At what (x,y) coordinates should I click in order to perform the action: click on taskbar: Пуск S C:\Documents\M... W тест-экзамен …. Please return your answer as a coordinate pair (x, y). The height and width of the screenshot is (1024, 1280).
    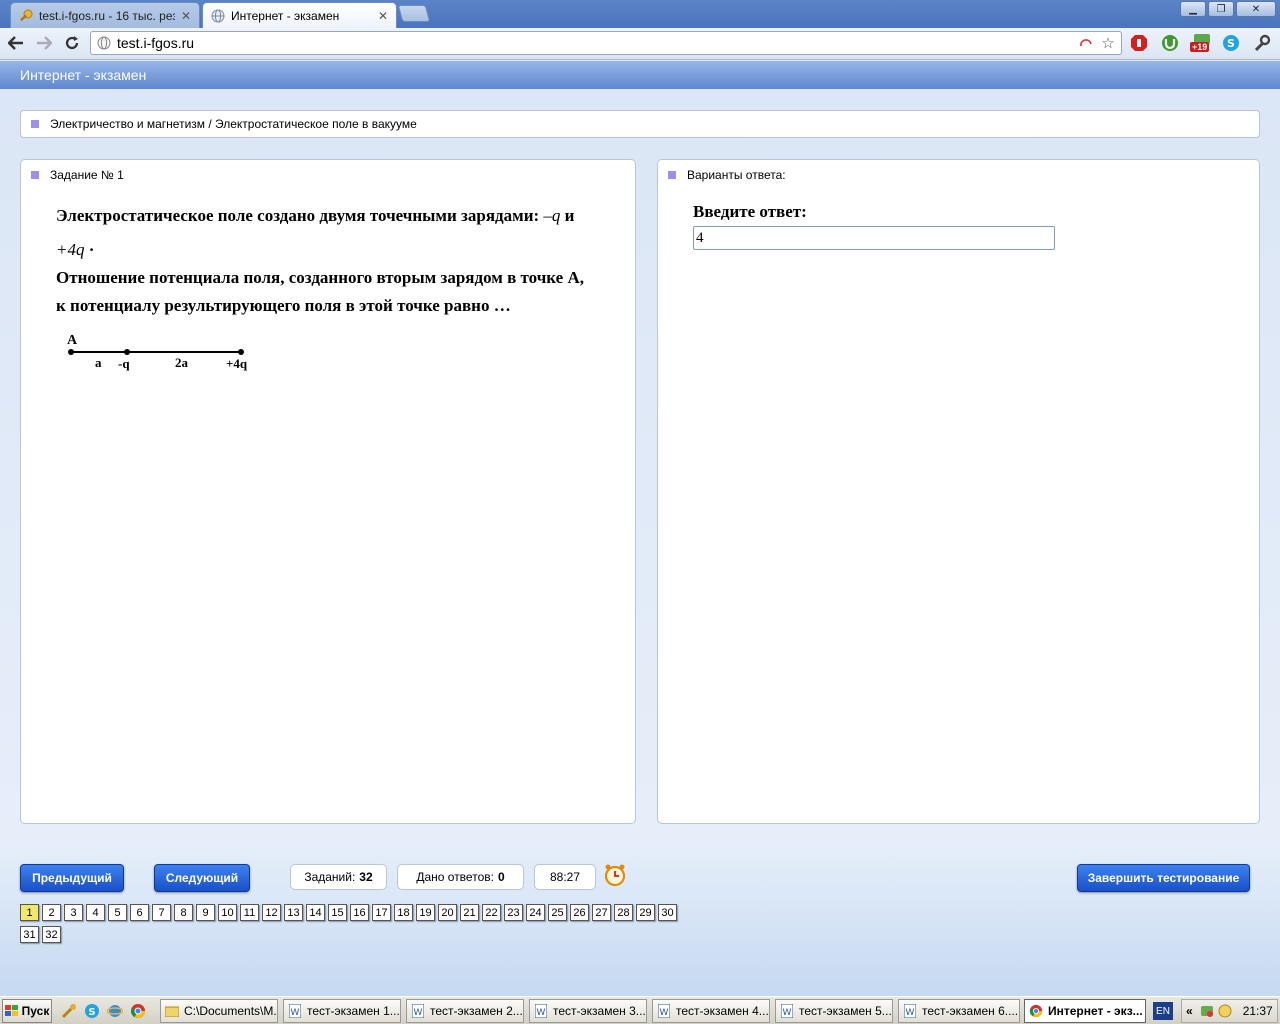
    Looking at the image, I should click on (640, 1010).